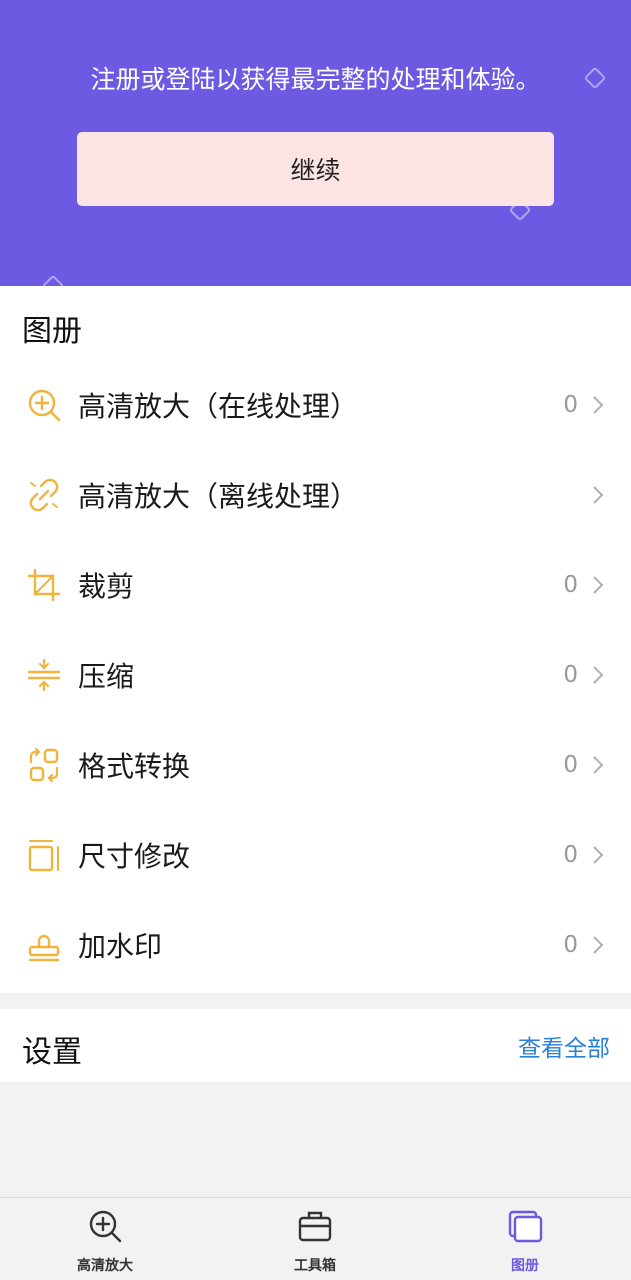 The height and width of the screenshot is (1280, 631). What do you see at coordinates (106, 676) in the screenshot?
I see `album-item-label: 压缩` at bounding box center [106, 676].